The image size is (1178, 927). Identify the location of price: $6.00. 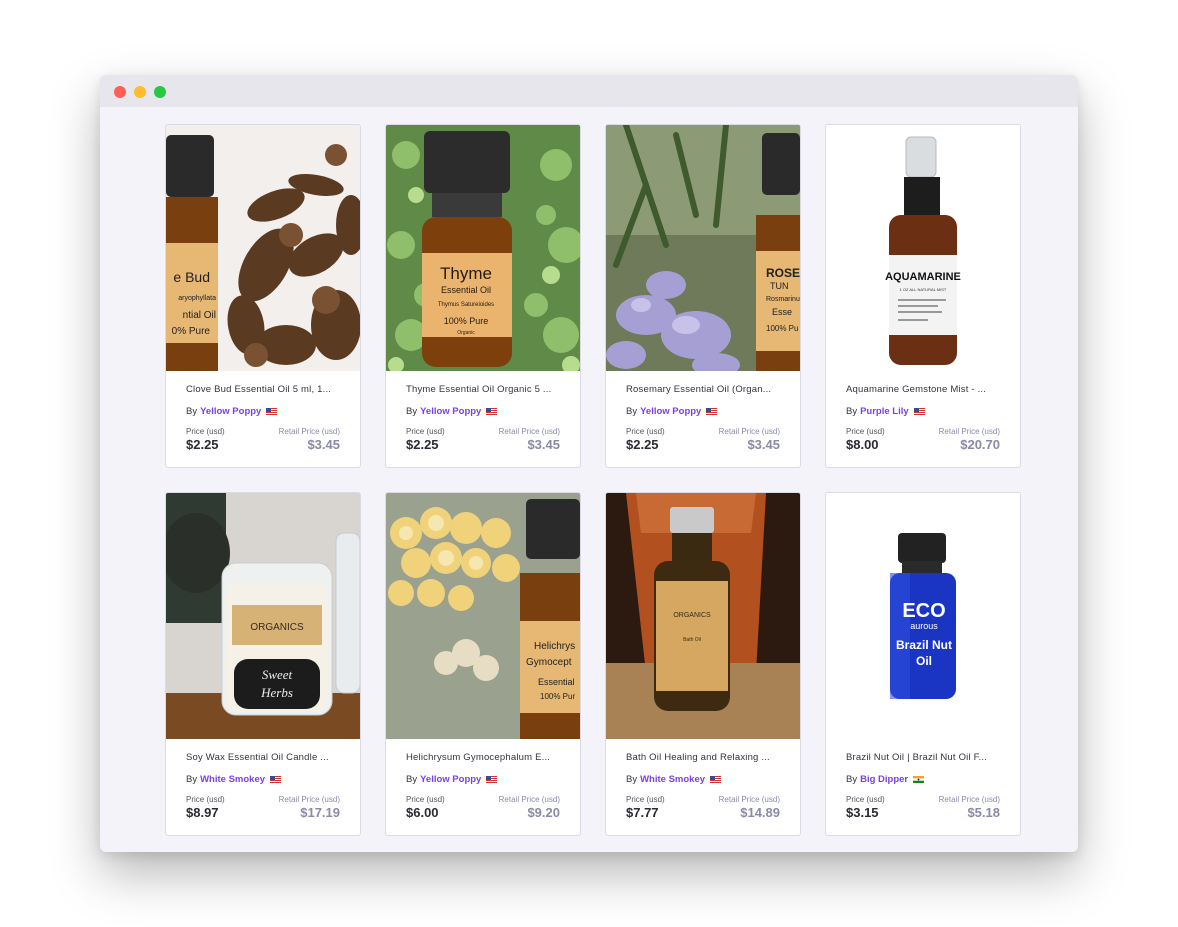
(422, 812).